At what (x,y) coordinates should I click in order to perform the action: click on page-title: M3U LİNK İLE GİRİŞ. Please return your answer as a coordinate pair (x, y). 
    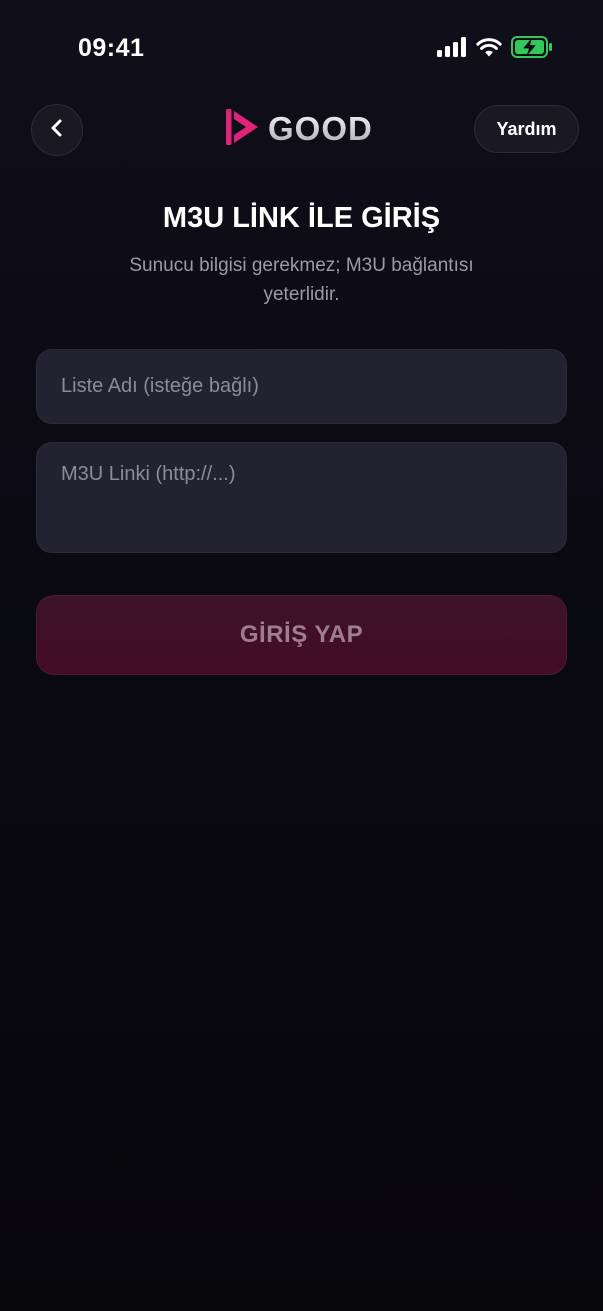
    Looking at the image, I should click on (301, 218).